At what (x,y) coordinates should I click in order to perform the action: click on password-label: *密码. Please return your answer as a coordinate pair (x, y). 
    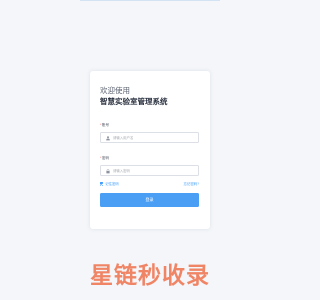
    Looking at the image, I should click on (104, 158).